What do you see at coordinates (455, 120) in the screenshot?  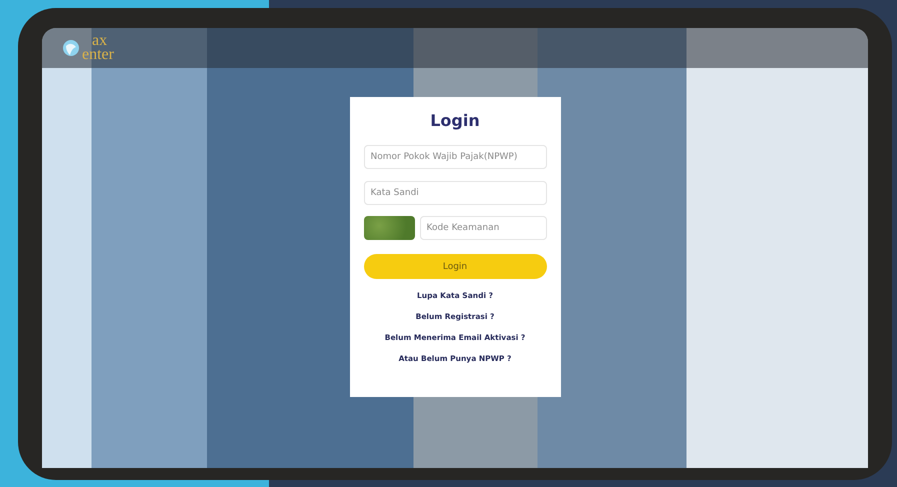 I see `login-title: Login` at bounding box center [455, 120].